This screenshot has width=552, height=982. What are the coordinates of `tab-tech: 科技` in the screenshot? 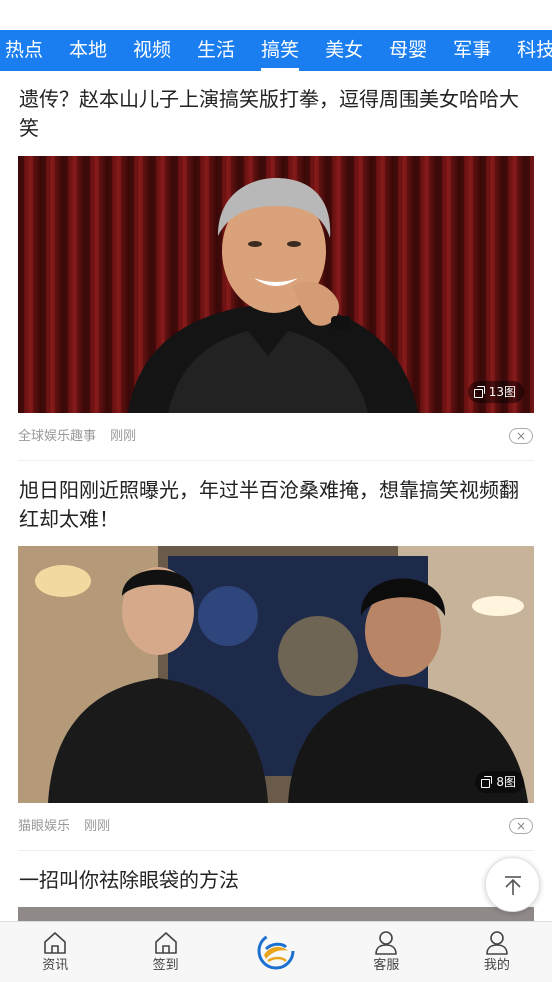 It's located at (528, 50).